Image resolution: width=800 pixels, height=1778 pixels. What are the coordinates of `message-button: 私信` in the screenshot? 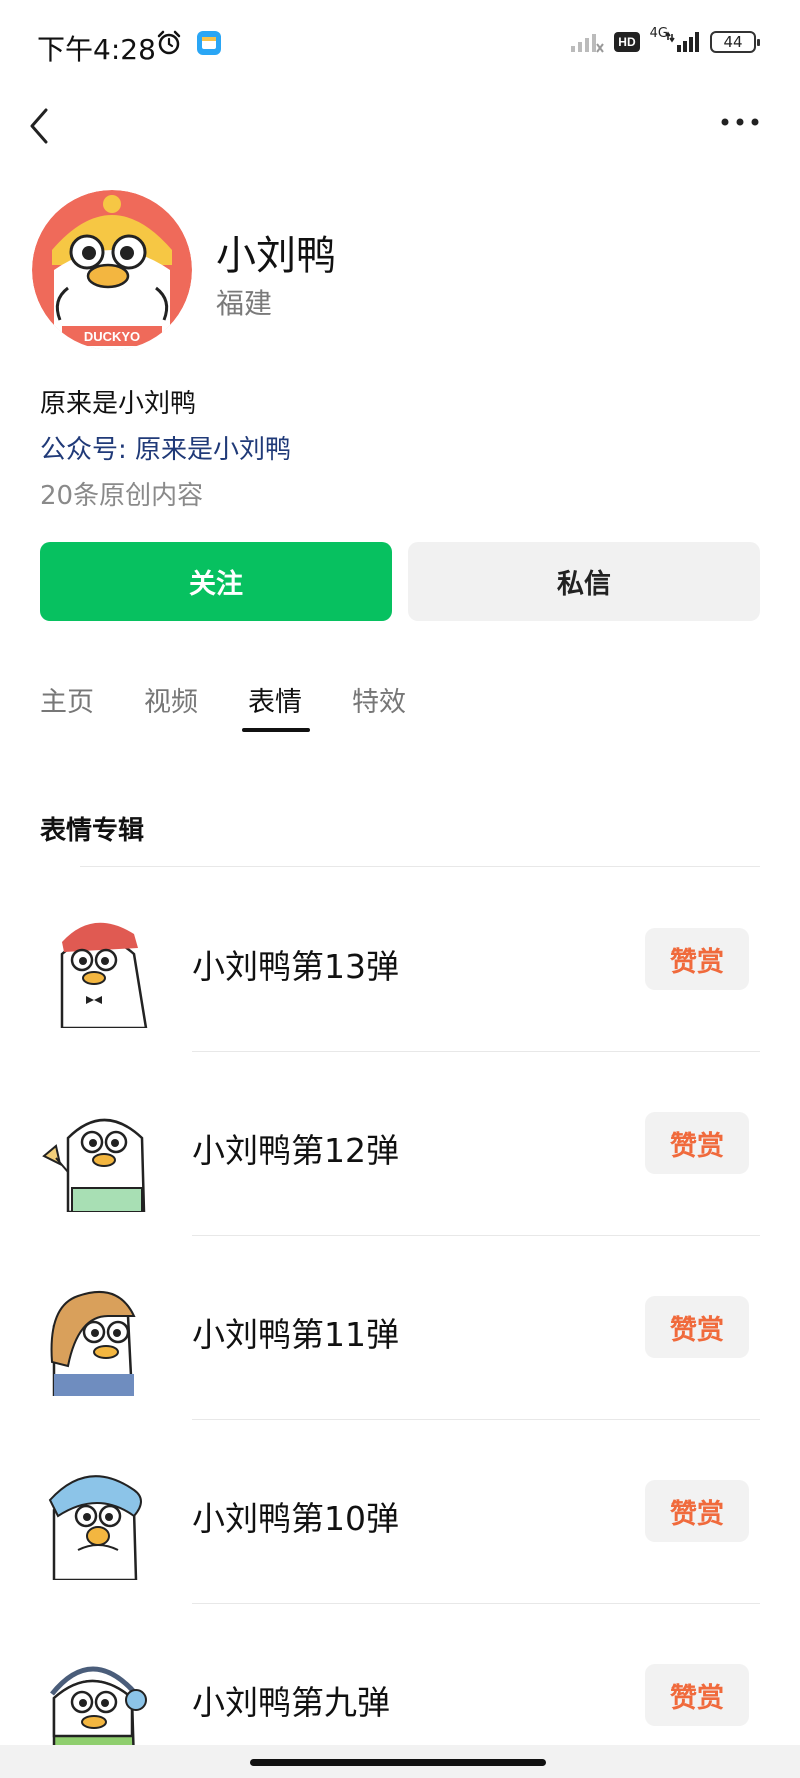 It's located at (584, 581).